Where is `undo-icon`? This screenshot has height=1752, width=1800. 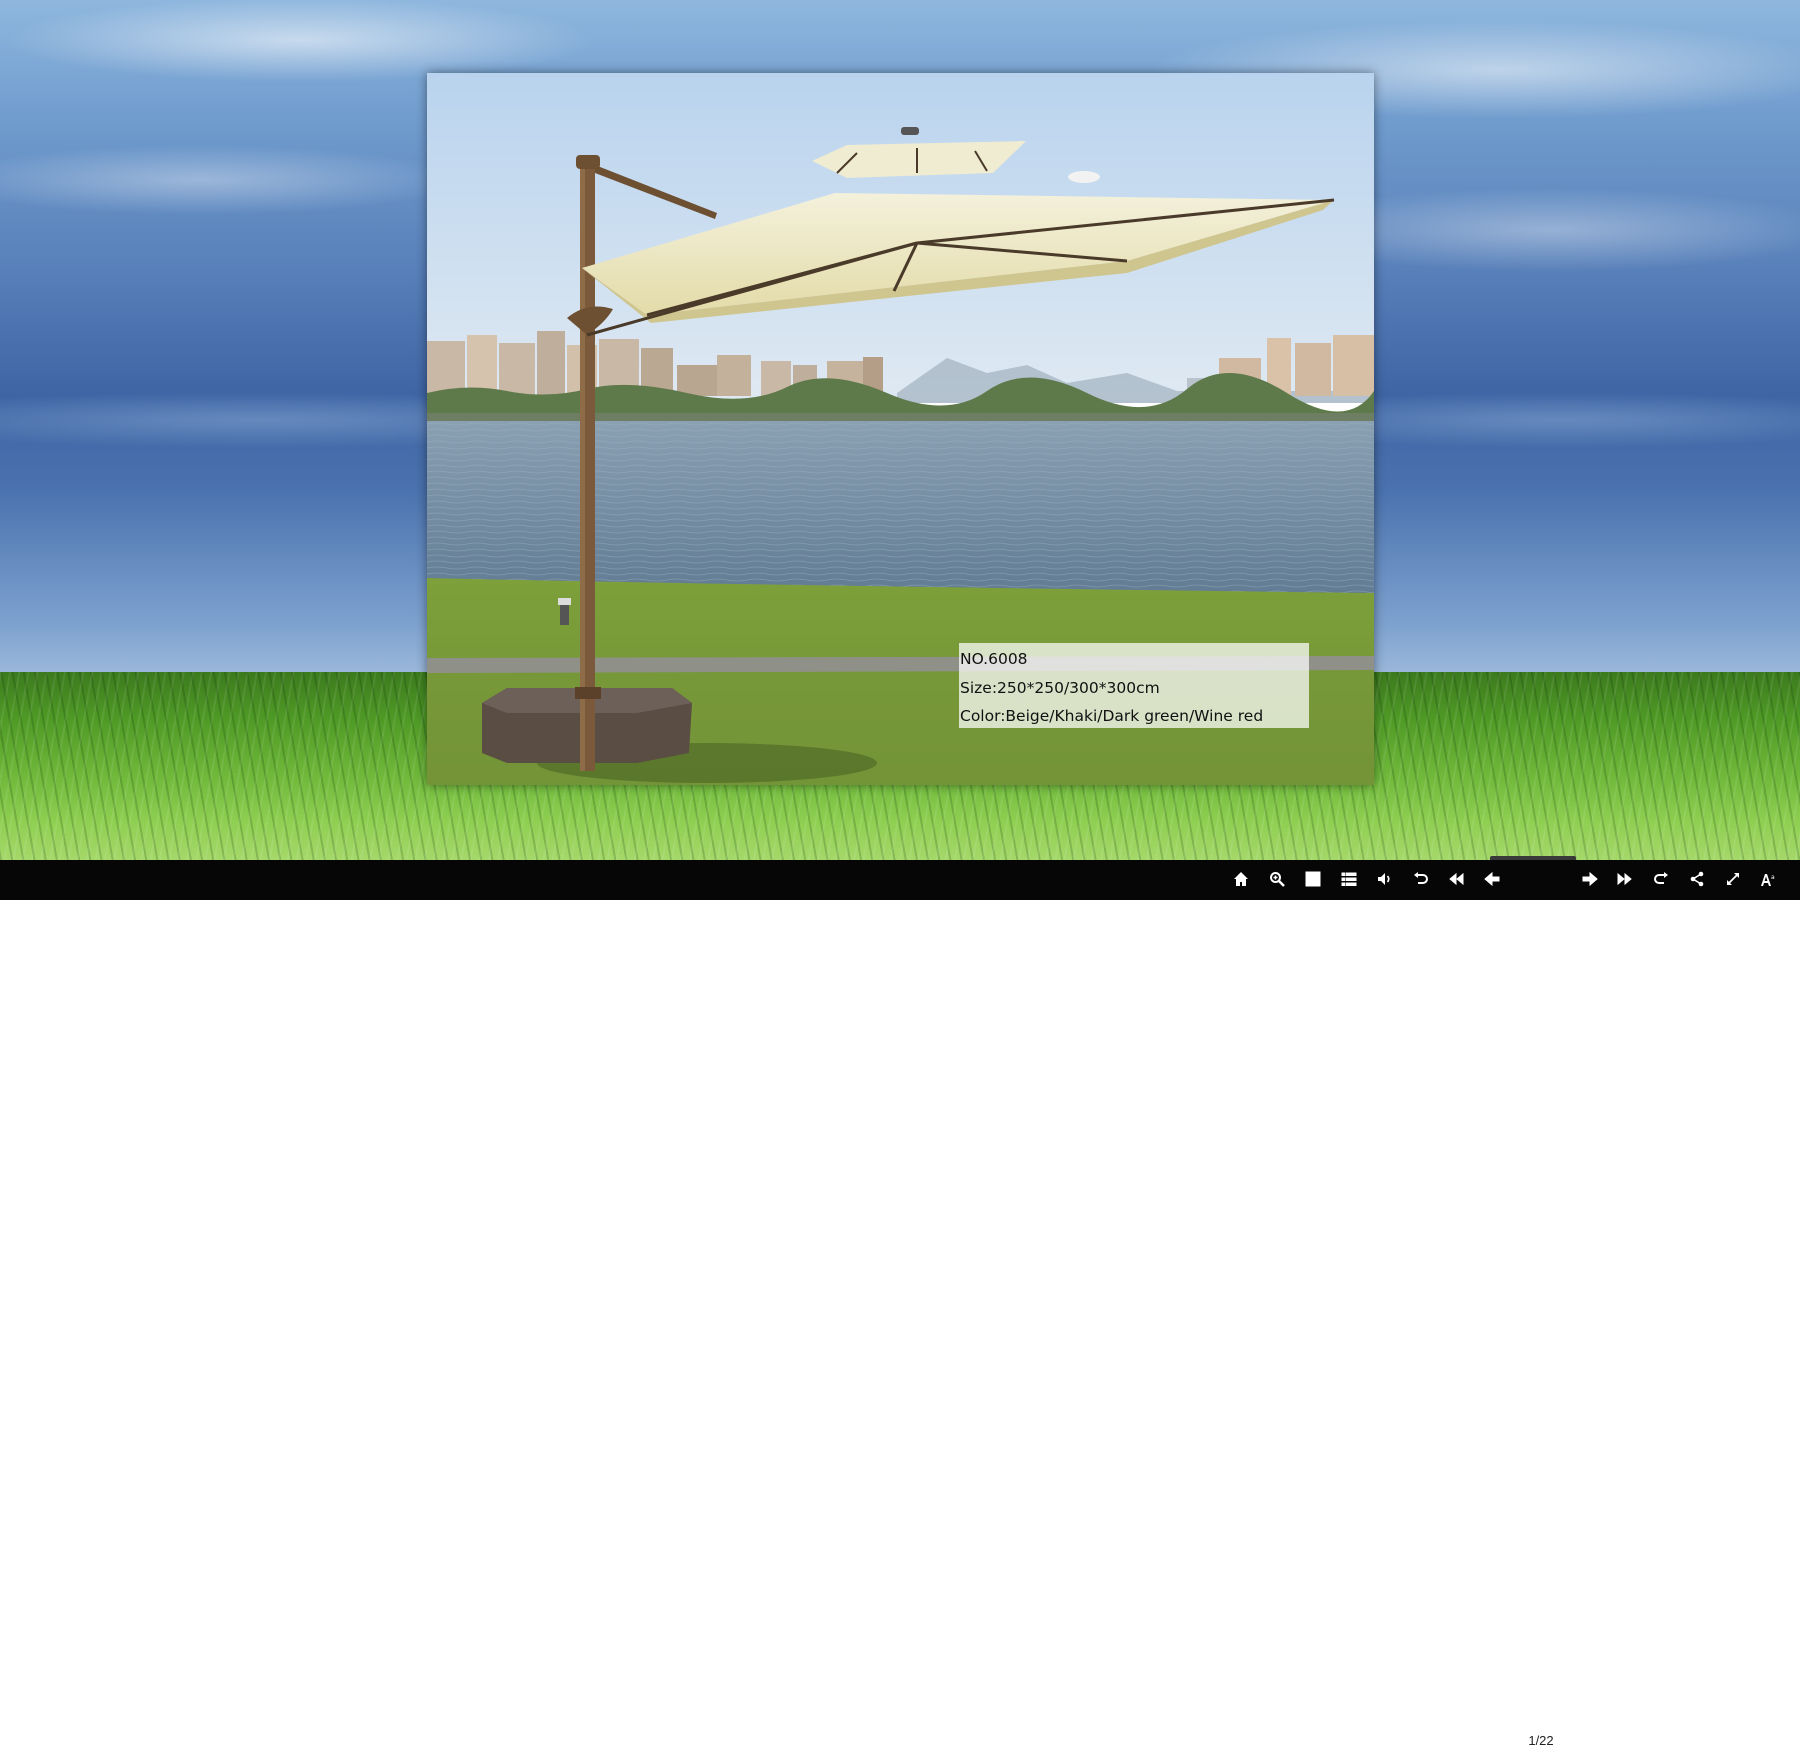 undo-icon is located at coordinates (1421, 881).